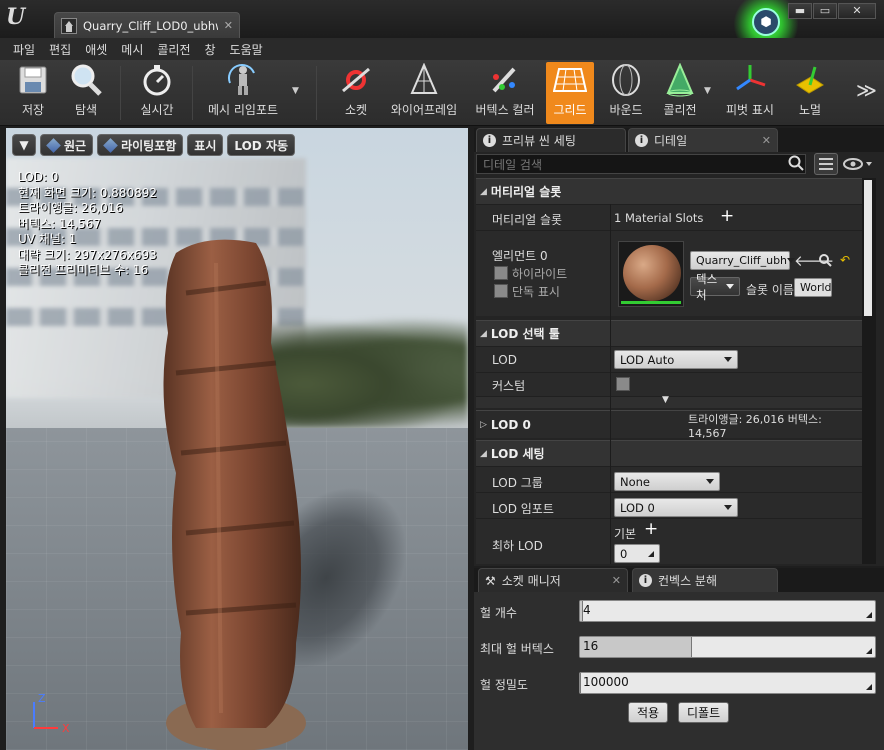 This screenshot has height=750, width=884. What do you see at coordinates (173, 49) in the screenshot?
I see `menu-collision: 콜리전` at bounding box center [173, 49].